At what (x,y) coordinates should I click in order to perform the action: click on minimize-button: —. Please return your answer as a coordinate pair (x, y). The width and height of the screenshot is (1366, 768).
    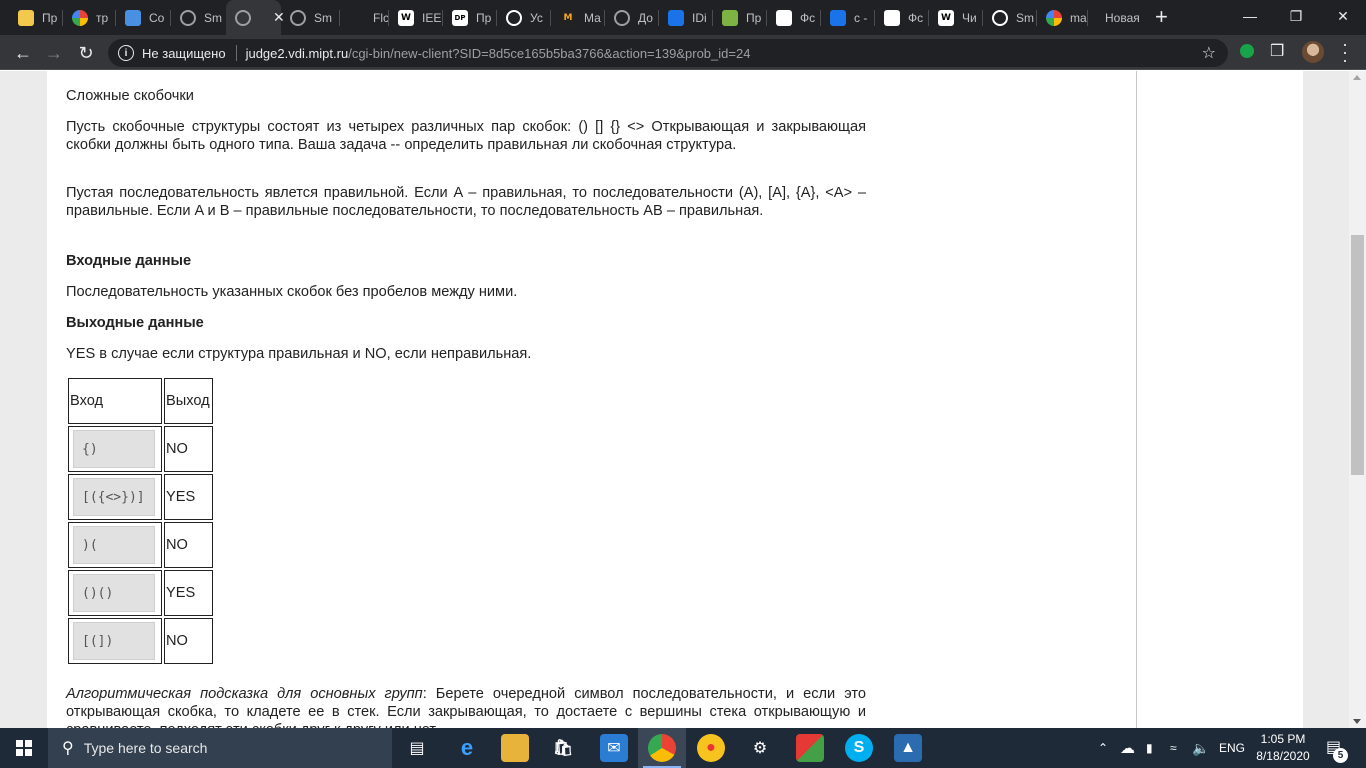
    Looking at the image, I should click on (1250, 16).